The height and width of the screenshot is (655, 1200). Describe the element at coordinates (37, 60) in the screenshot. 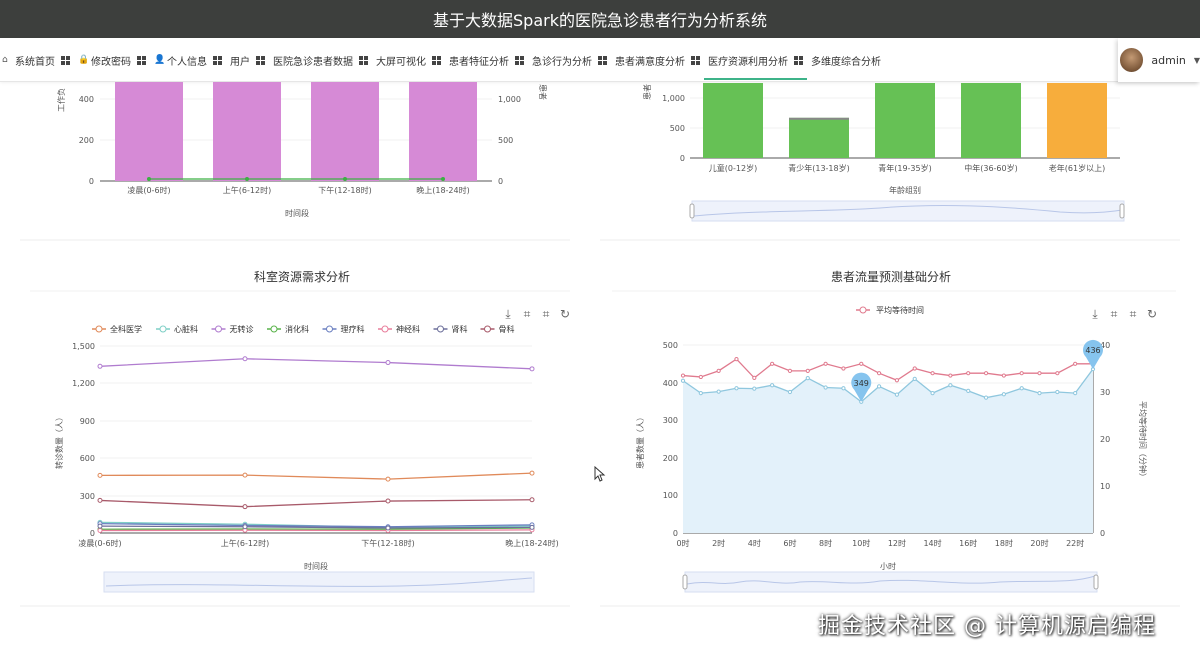

I see `nav-item-0: ⌂ 系统首页` at that location.